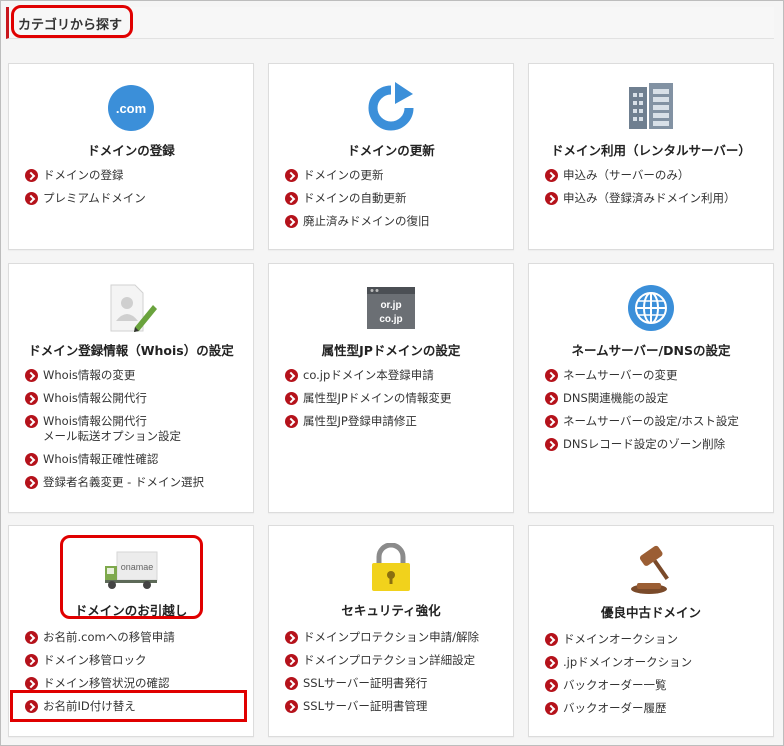 The width and height of the screenshot is (784, 746). I want to click on card-title: セキュリティ強化, so click(391, 610).